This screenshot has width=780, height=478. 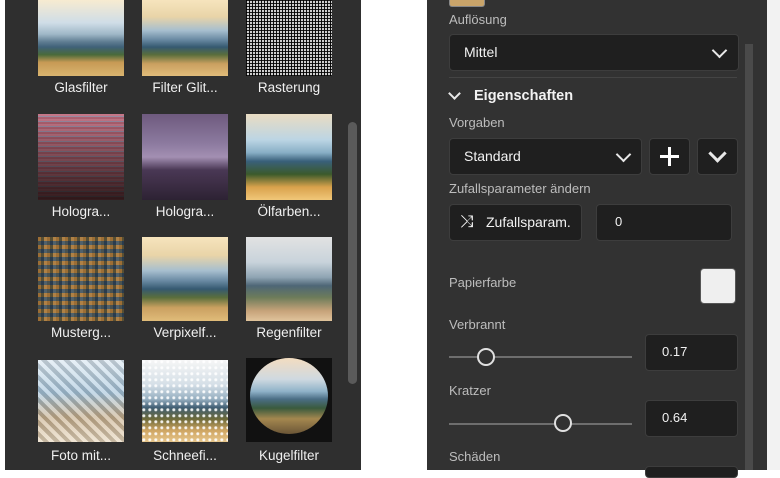 I want to click on divider, so click(x=593, y=77).